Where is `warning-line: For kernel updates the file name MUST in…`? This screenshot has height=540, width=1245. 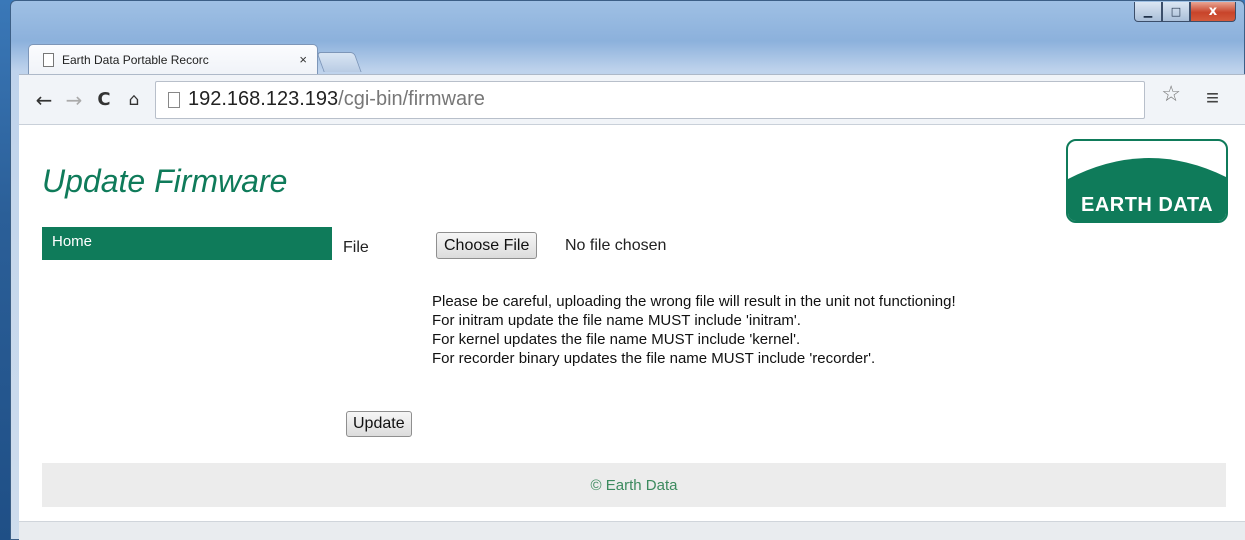
warning-line: For kernel updates the file name MUST in… is located at coordinates (616, 339).